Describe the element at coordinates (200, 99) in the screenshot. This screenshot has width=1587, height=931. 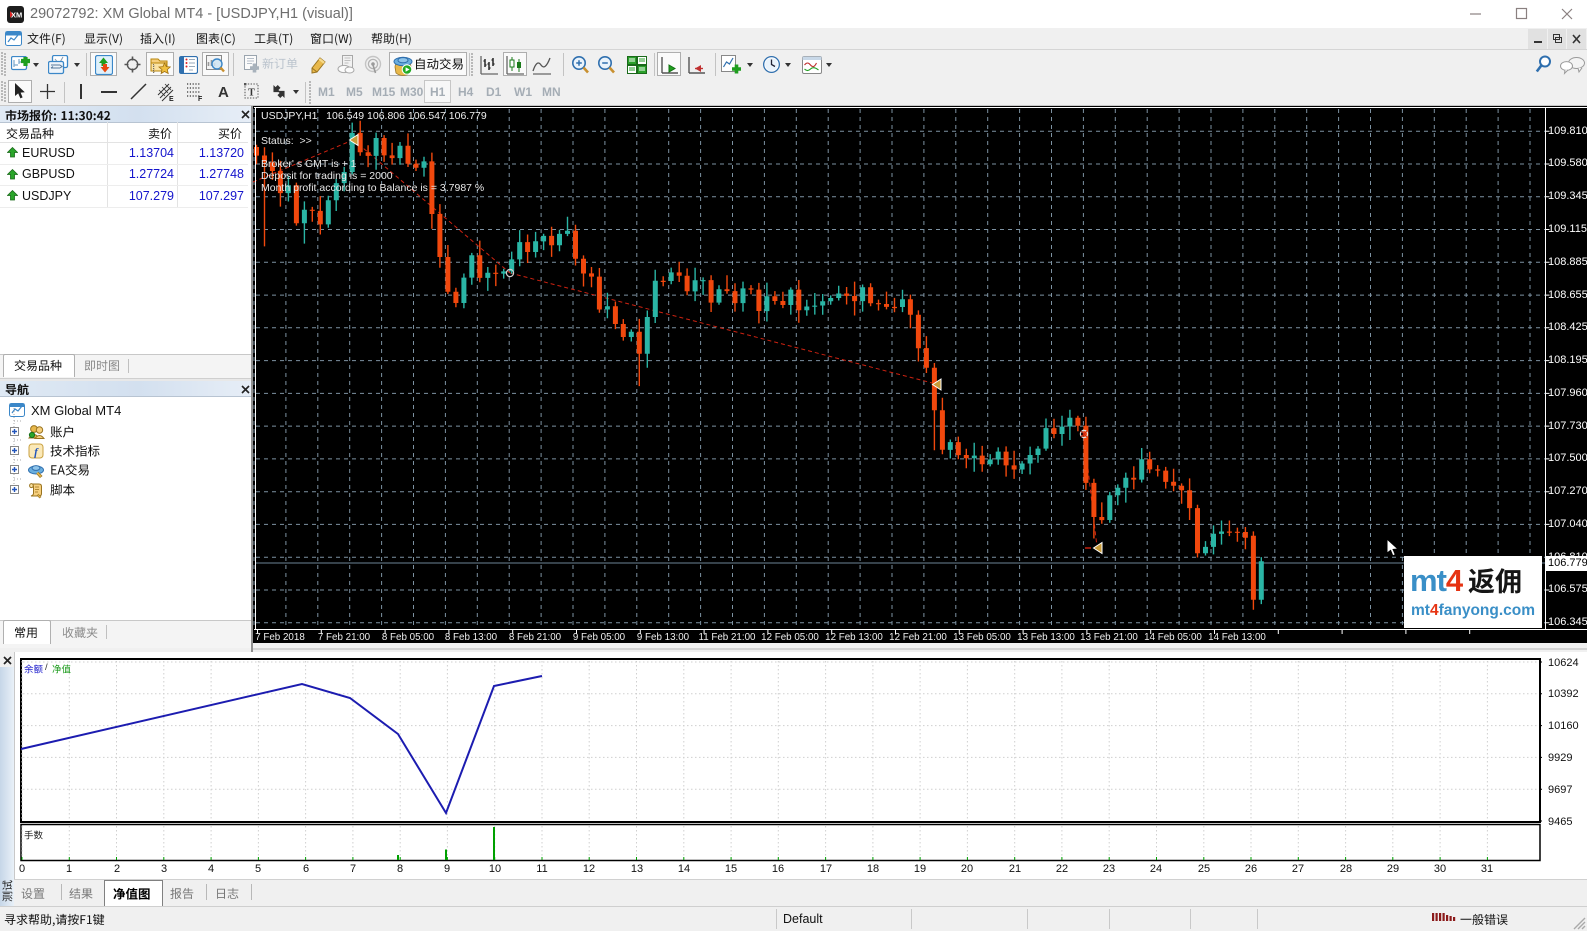
I see `svg-text: F` at that location.